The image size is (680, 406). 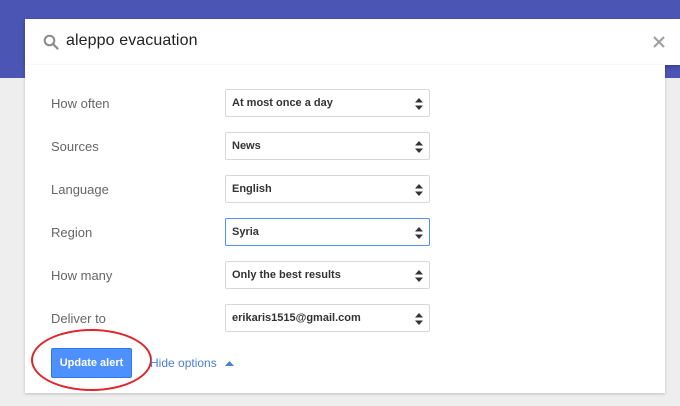 I want to click on hide-options-link: Hide options, so click(x=192, y=363).